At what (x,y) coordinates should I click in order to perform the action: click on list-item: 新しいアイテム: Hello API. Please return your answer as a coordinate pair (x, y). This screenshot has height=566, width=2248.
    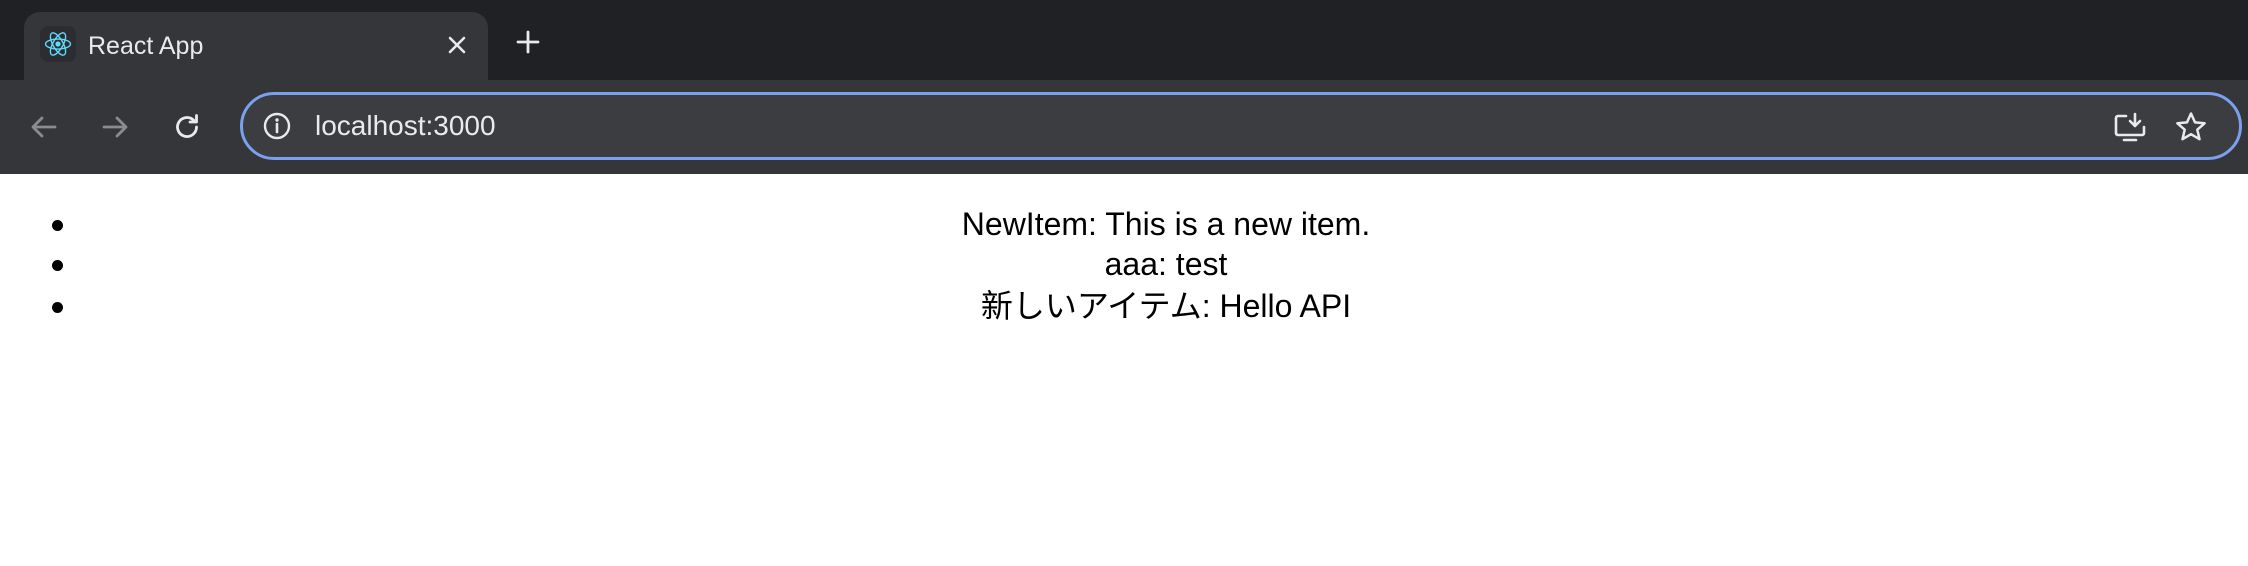
    Looking at the image, I should click on (1124, 306).